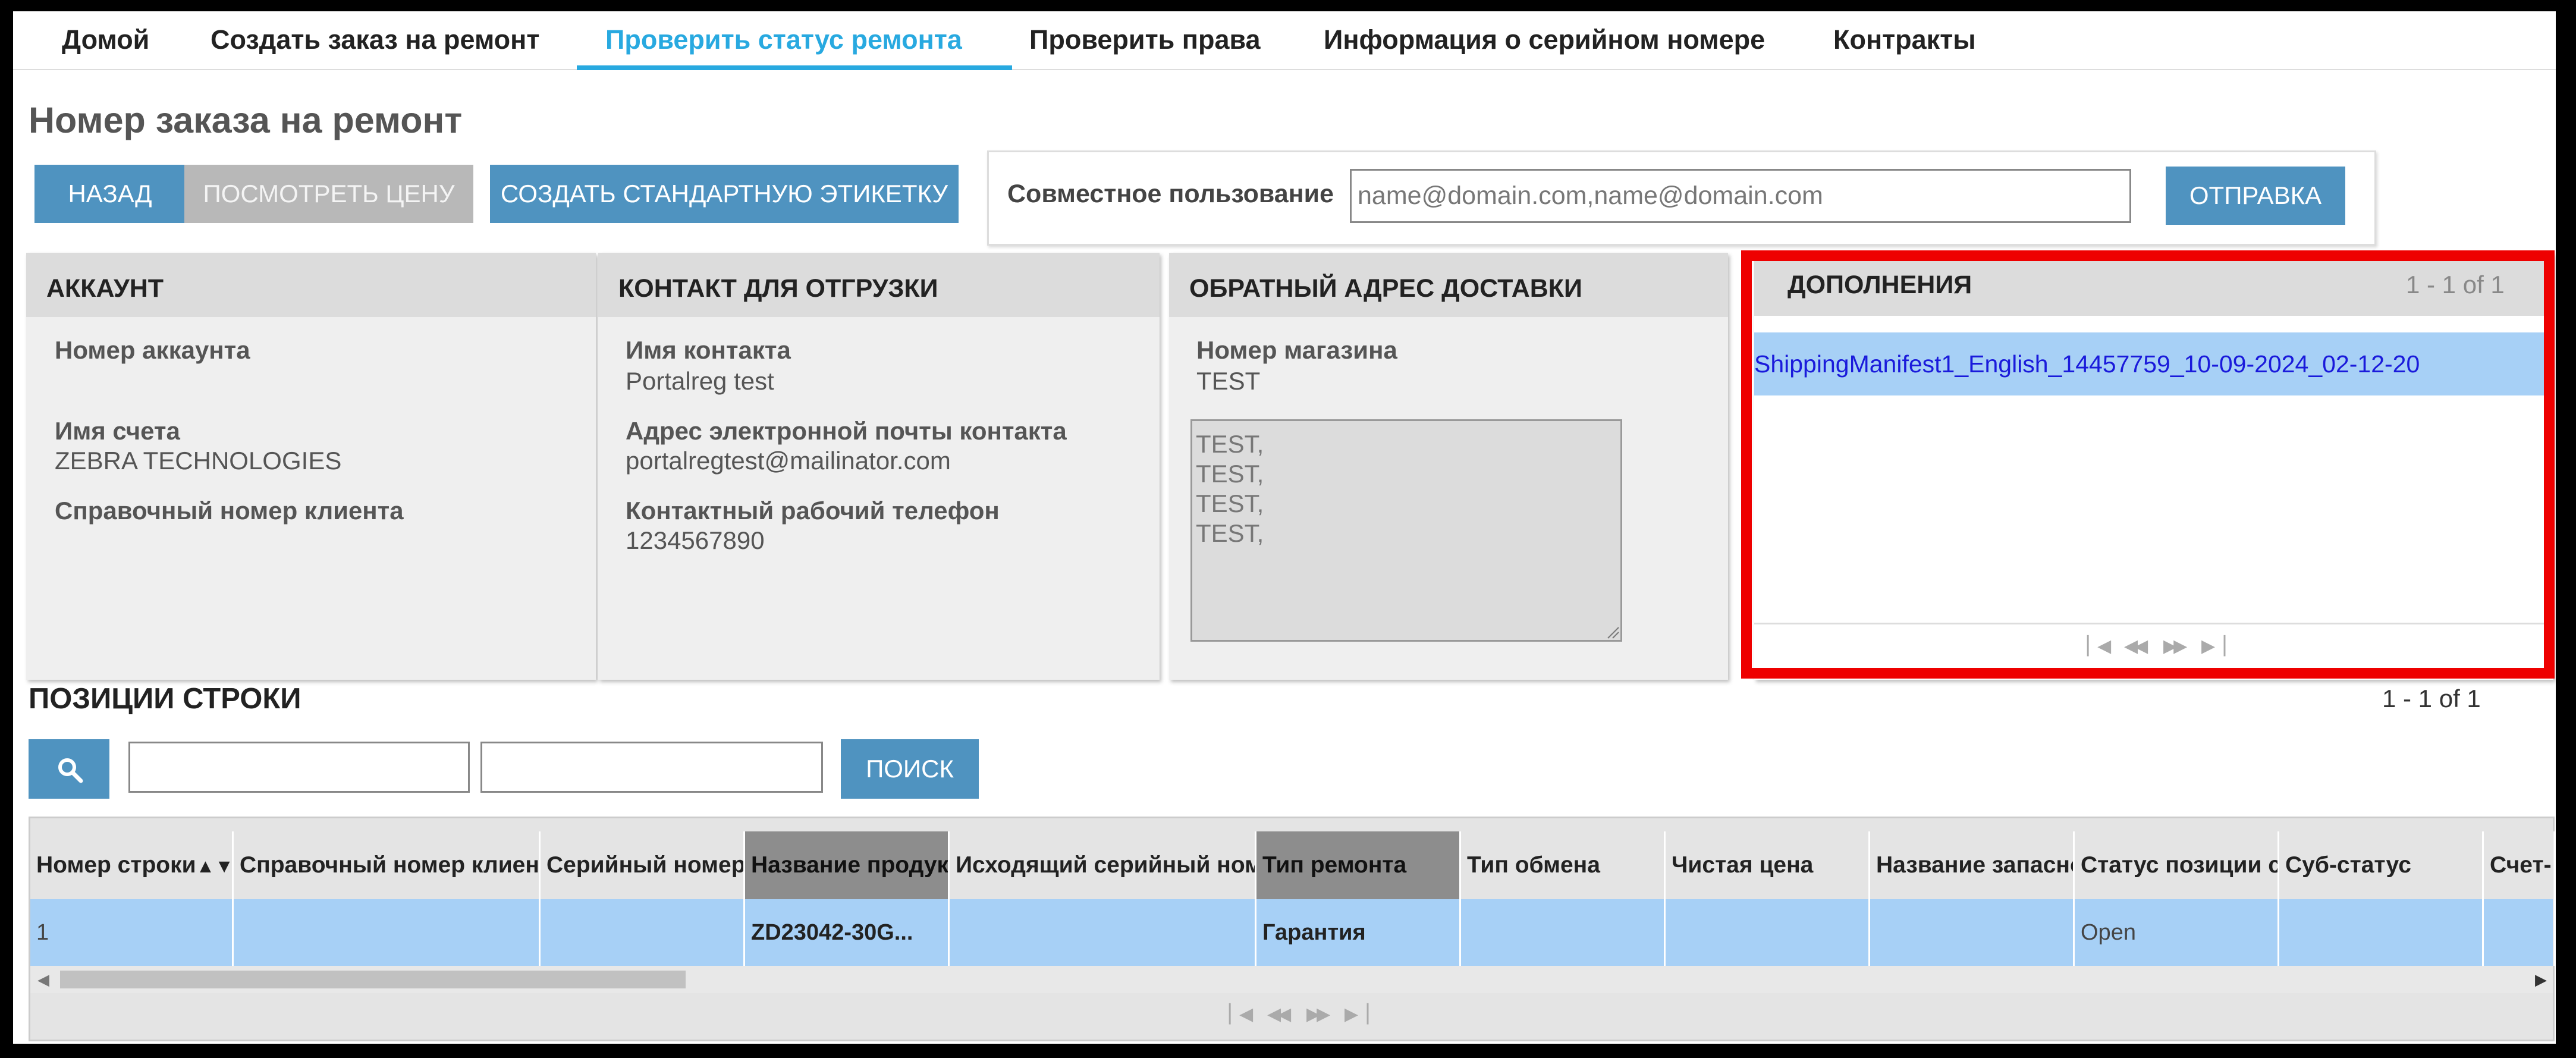  Describe the element at coordinates (375, 39) in the screenshot. I see `tab-create-repair-order: Создать заказ на ремонт` at that location.